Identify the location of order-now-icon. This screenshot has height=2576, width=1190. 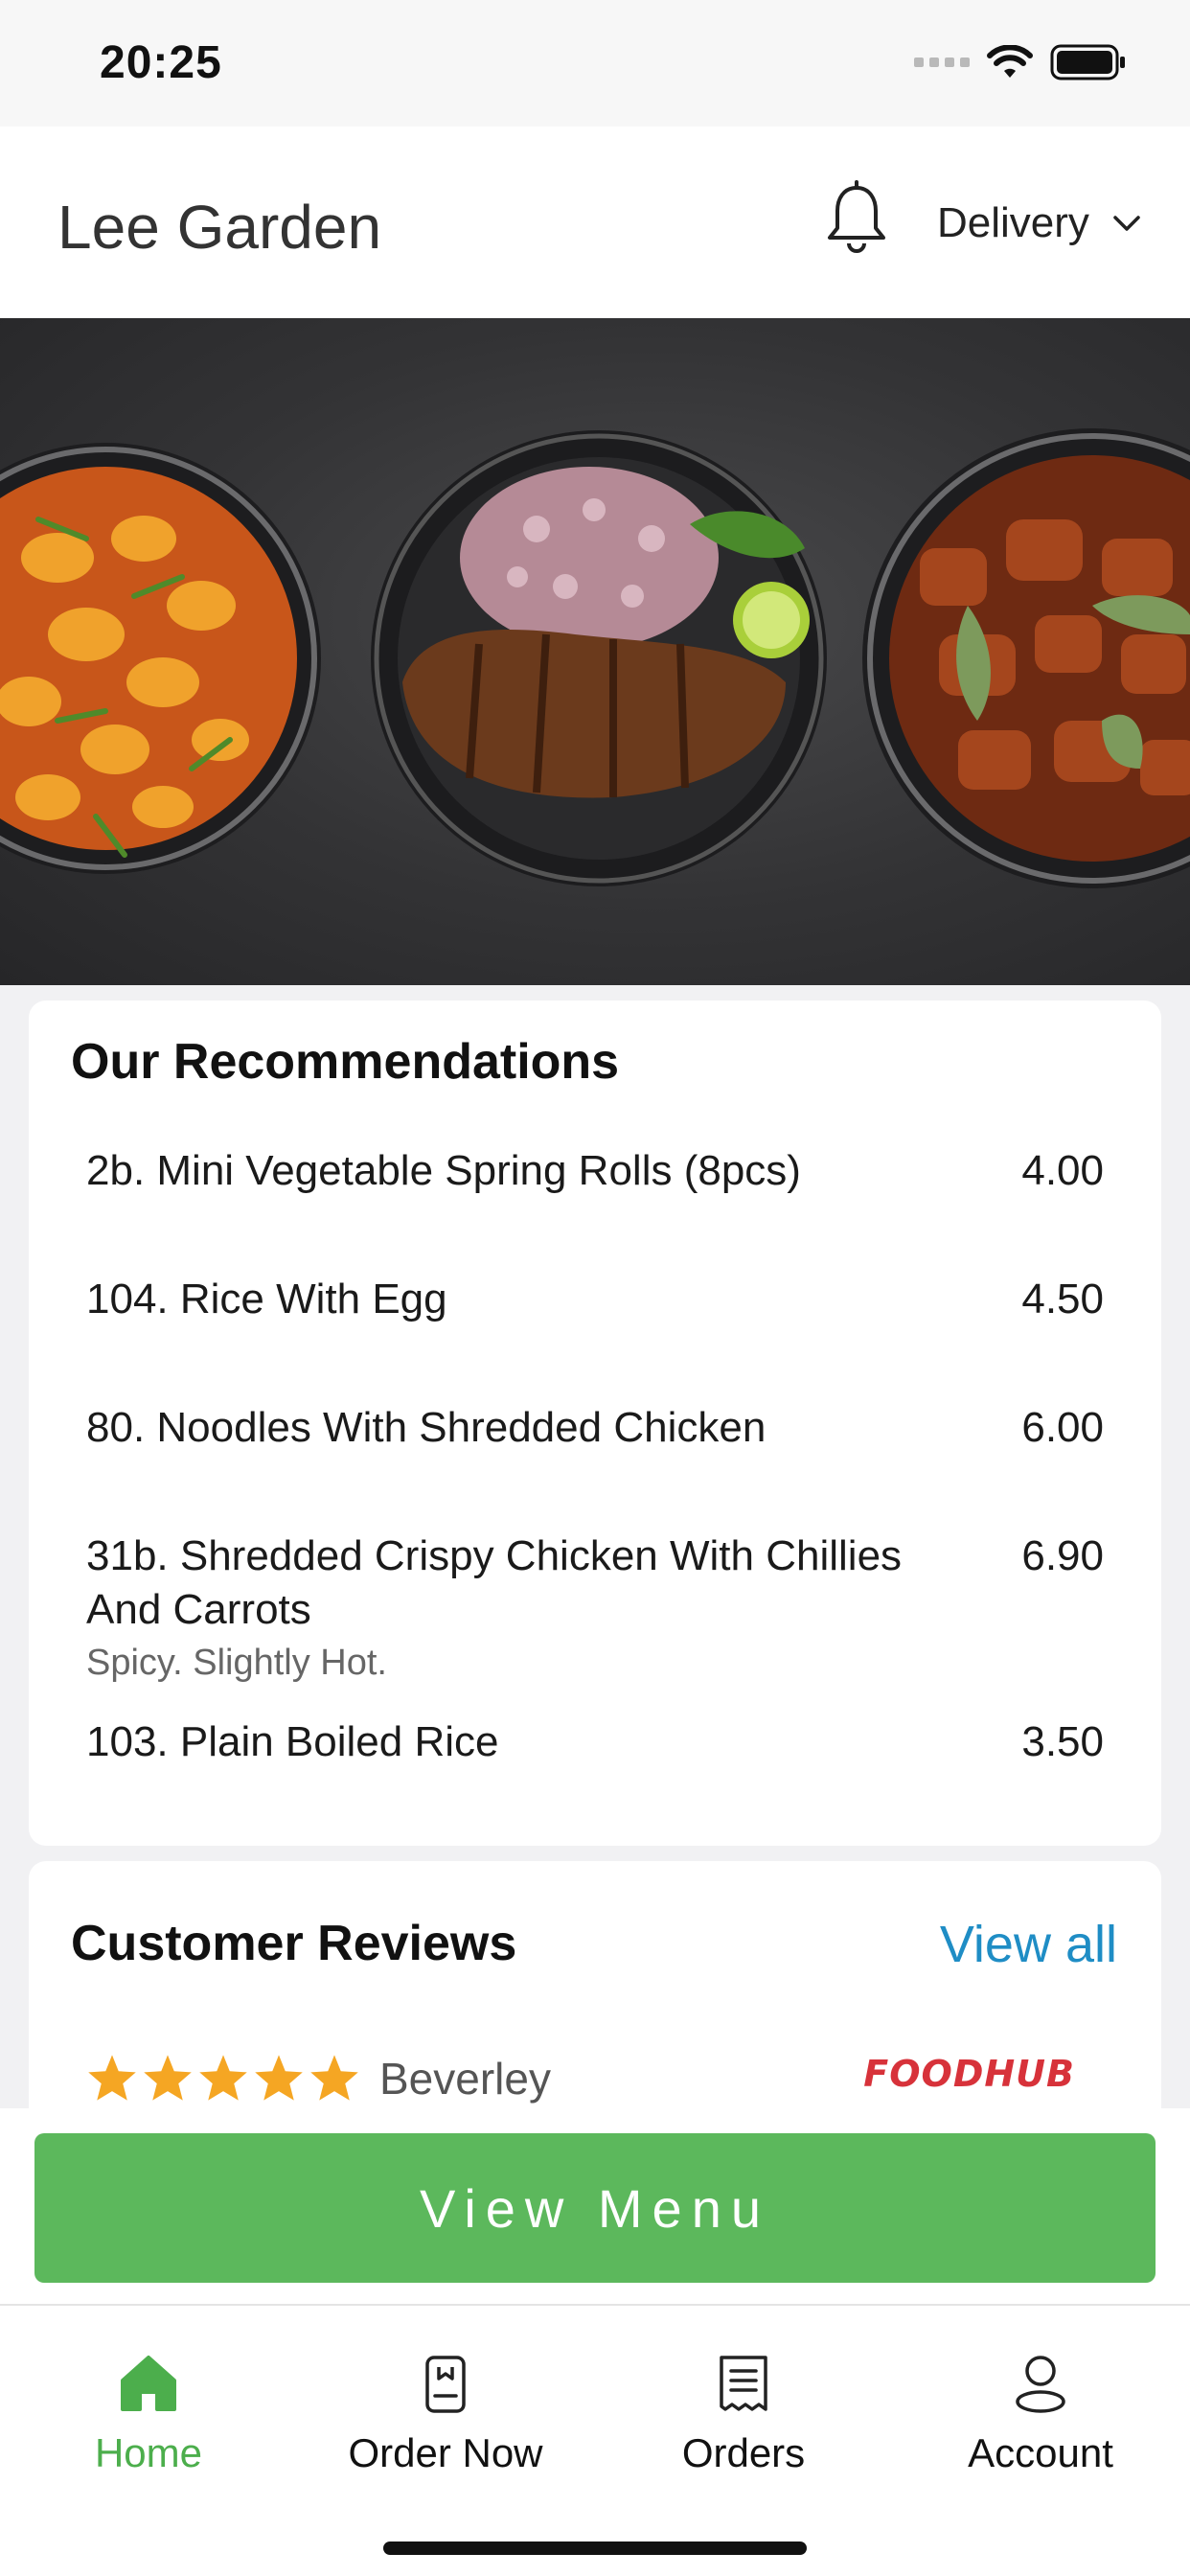
(445, 2384).